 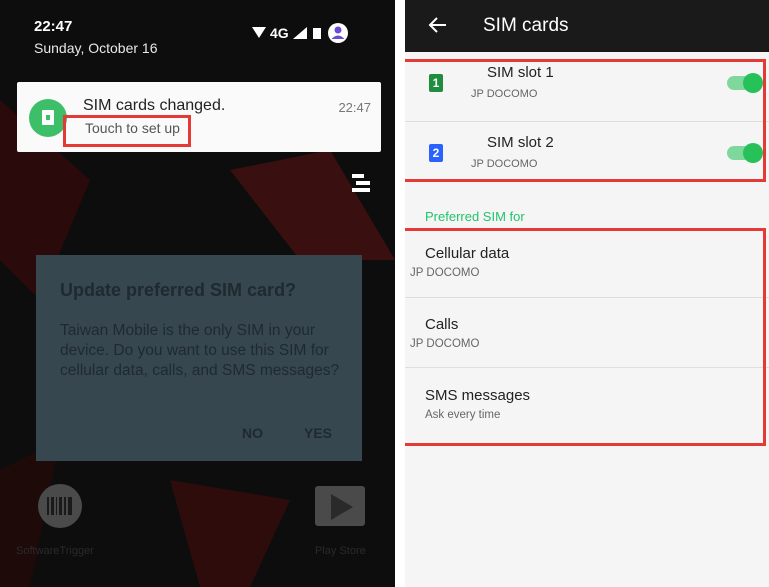 What do you see at coordinates (96, 48) in the screenshot?
I see `status-date: Sunday, October 16` at bounding box center [96, 48].